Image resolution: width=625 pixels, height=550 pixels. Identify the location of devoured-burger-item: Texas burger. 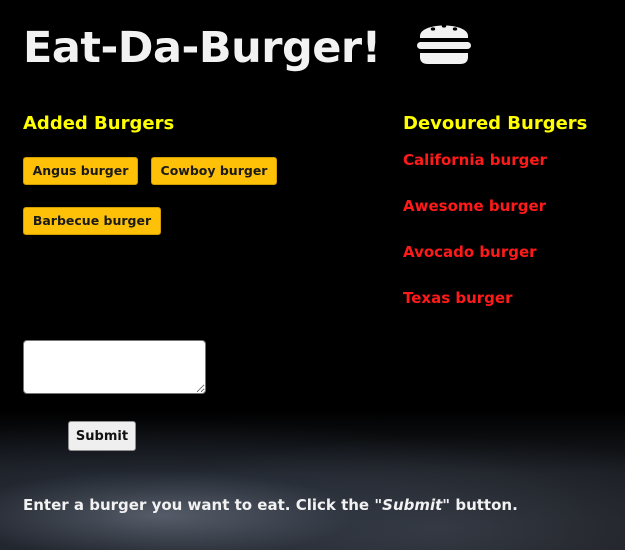
(458, 298).